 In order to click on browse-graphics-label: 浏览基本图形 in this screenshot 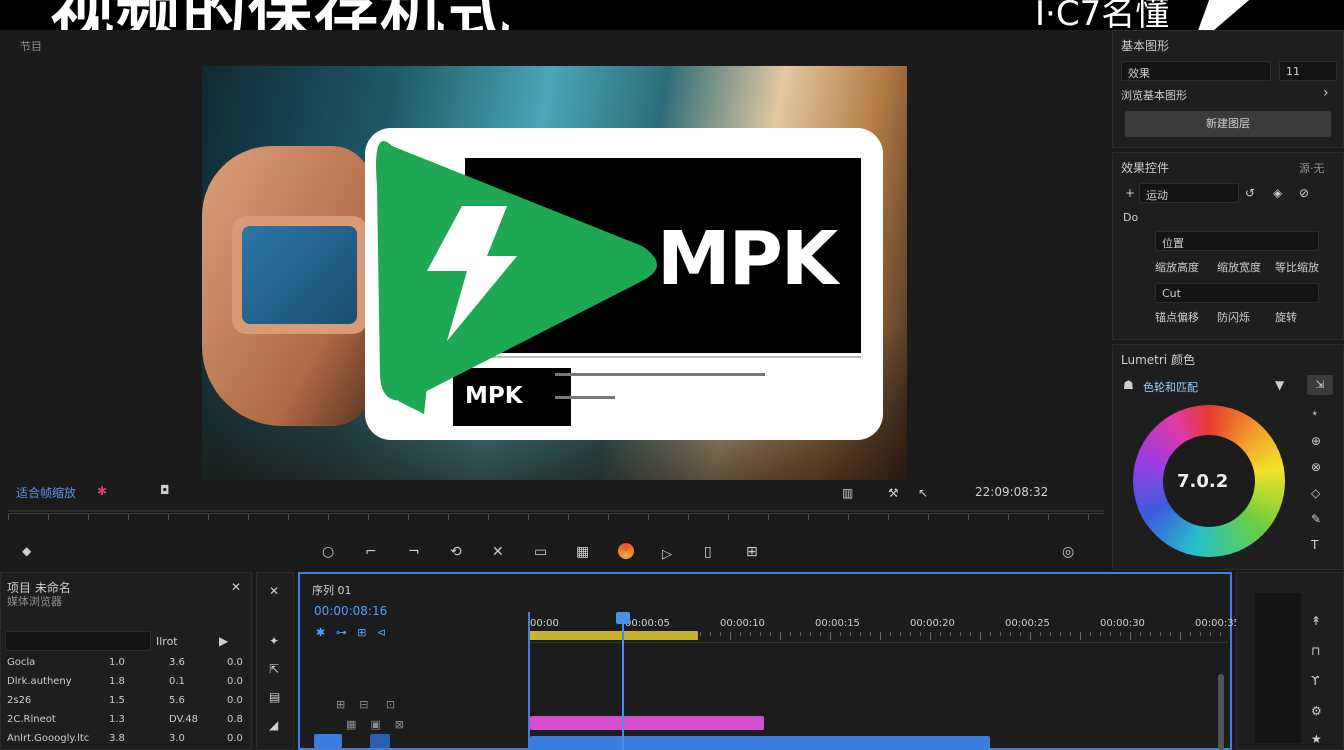, I will do `click(1154, 95)`.